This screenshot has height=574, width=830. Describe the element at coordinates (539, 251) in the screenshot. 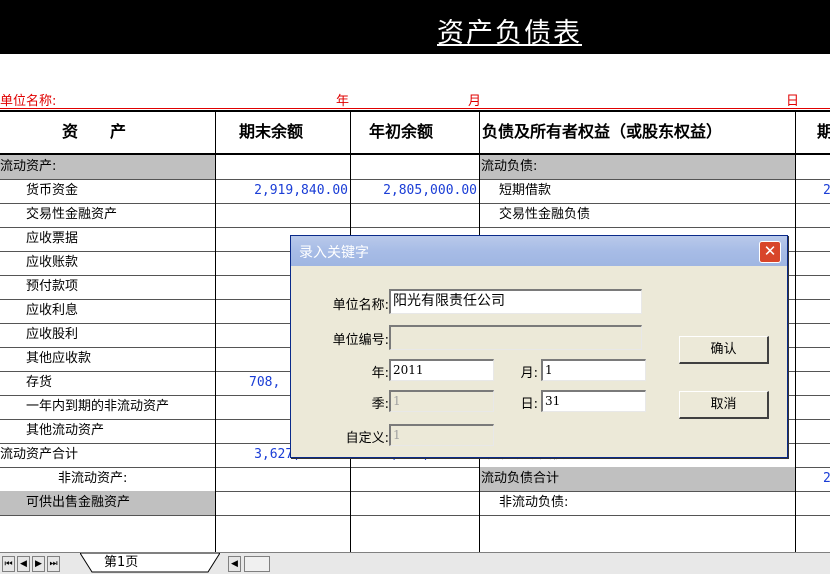

I see `dialog-title-bar: 录入关键字 ✕` at that location.